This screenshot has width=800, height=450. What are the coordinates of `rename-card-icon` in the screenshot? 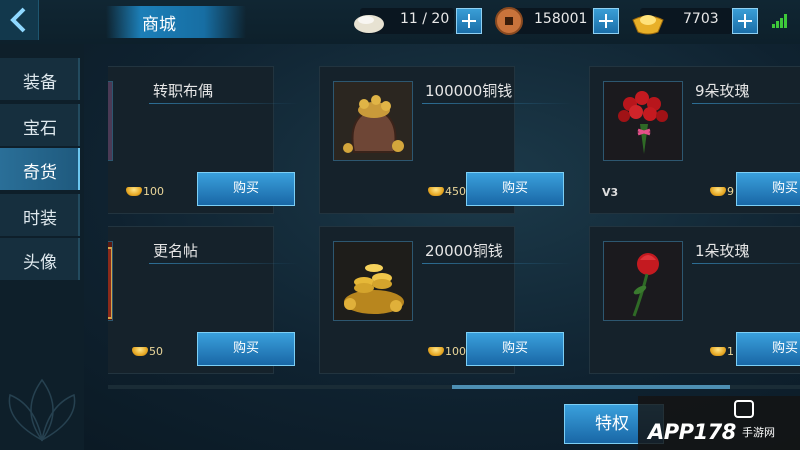 It's located at (110, 281).